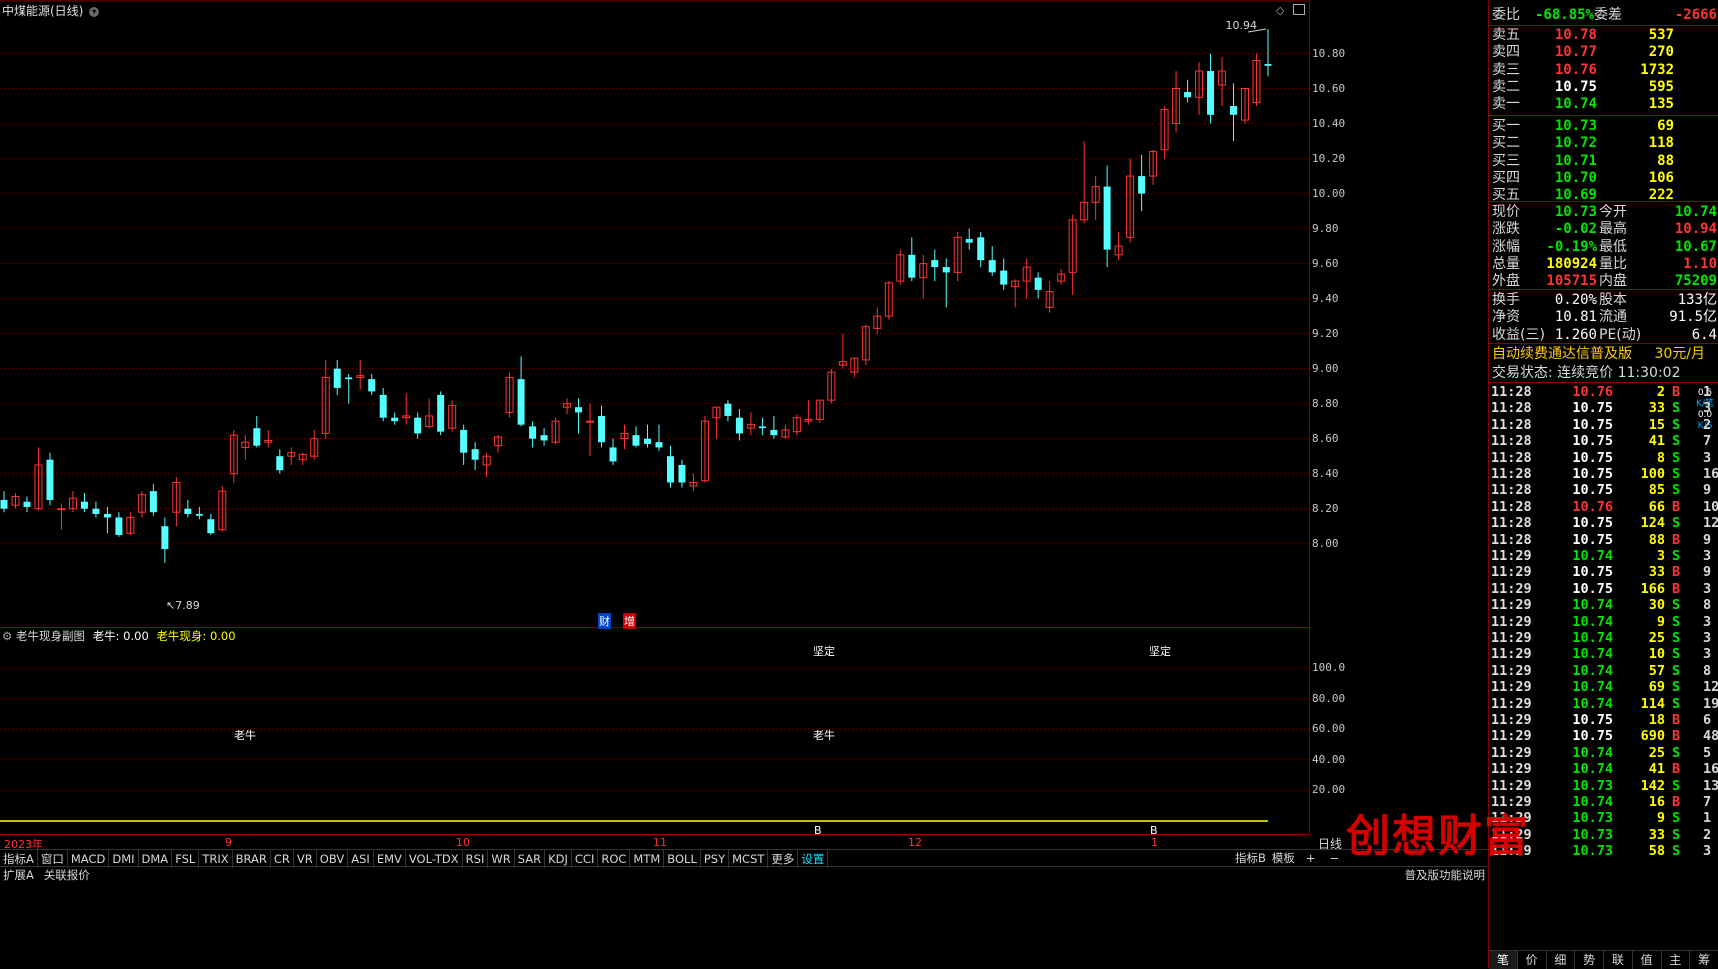  What do you see at coordinates (1571, 263) in the screenshot?
I see `stat-value: 180924` at bounding box center [1571, 263].